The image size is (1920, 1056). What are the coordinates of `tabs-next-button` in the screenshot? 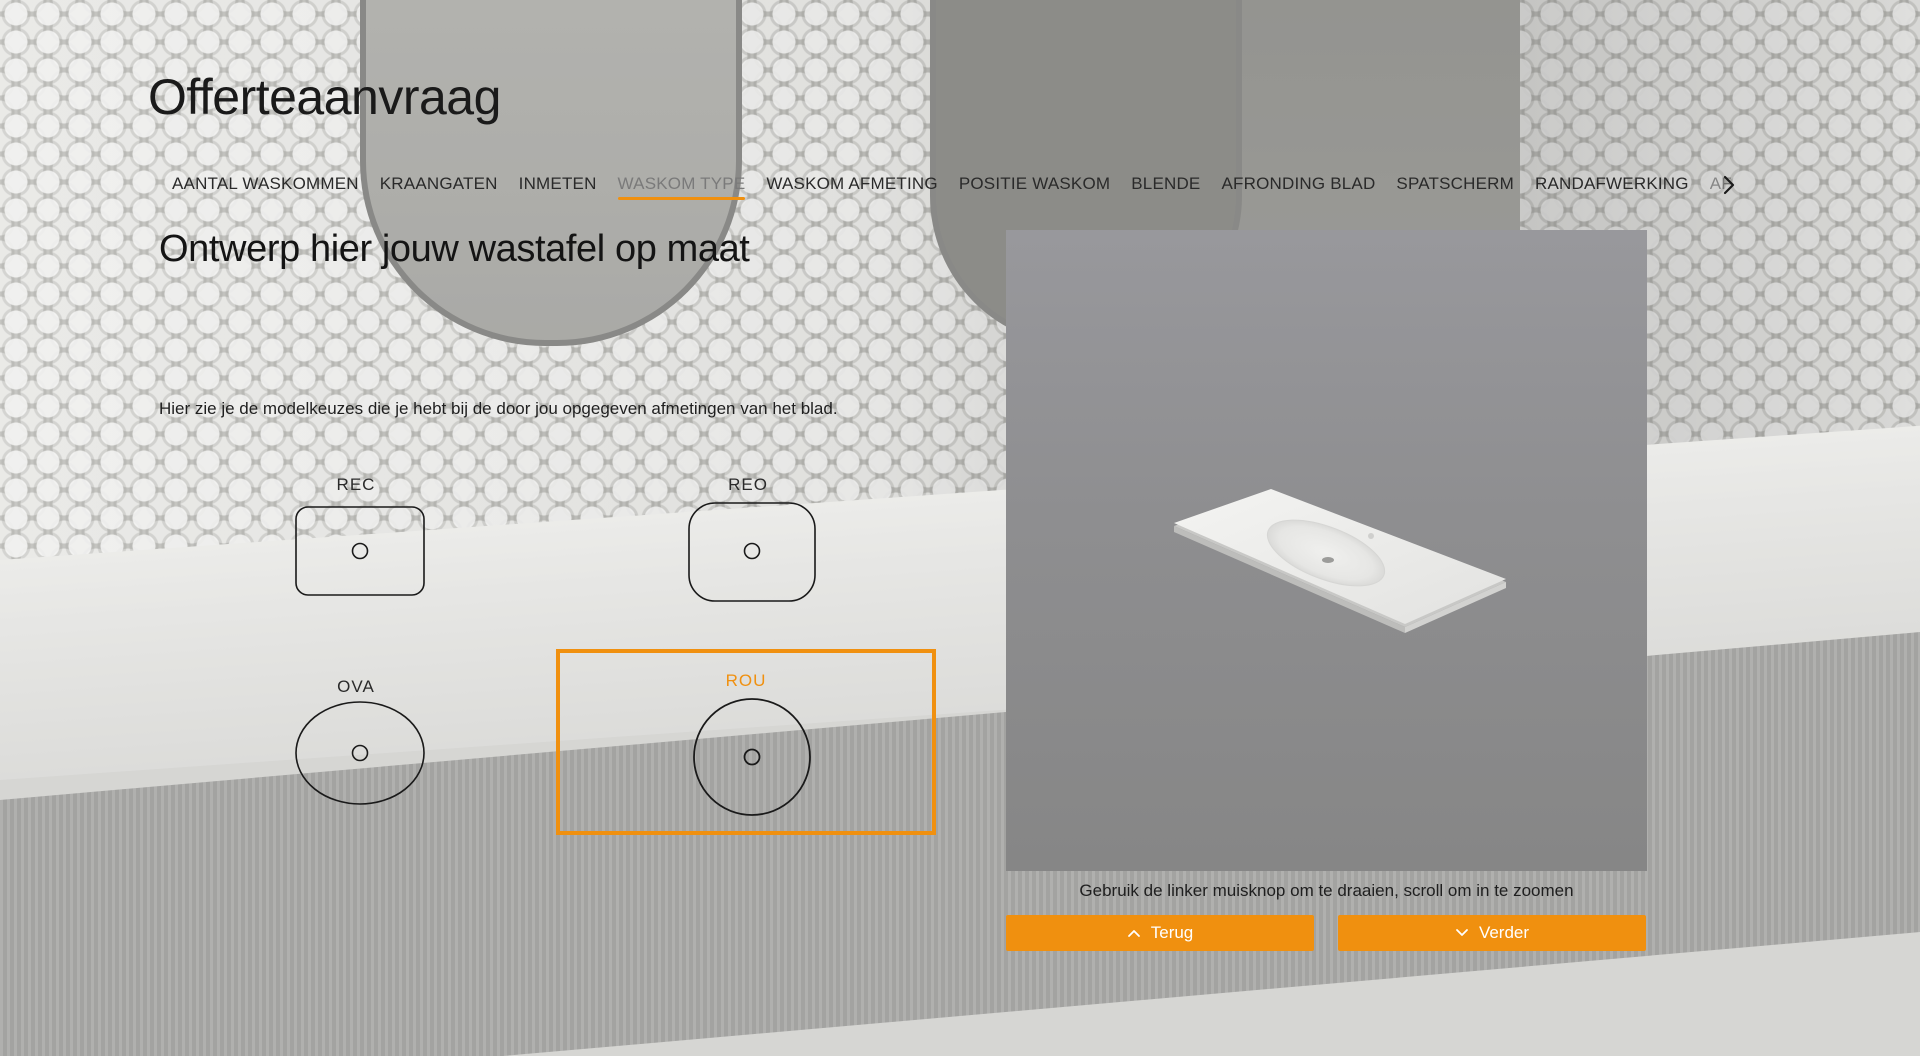 It's located at (1729, 185).